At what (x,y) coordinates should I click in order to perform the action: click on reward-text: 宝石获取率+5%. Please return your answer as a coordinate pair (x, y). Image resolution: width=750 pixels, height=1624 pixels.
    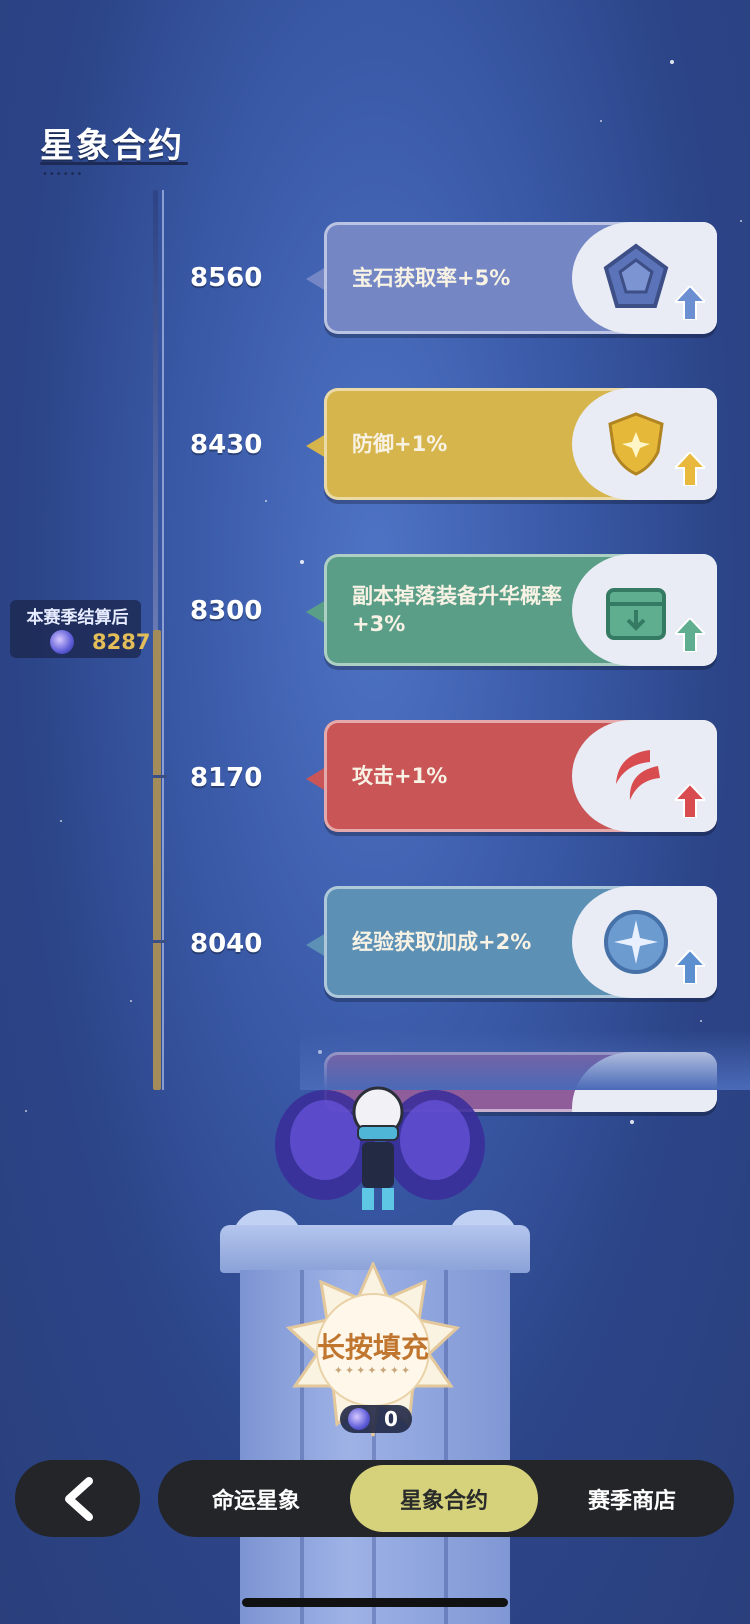
    Looking at the image, I should click on (431, 278).